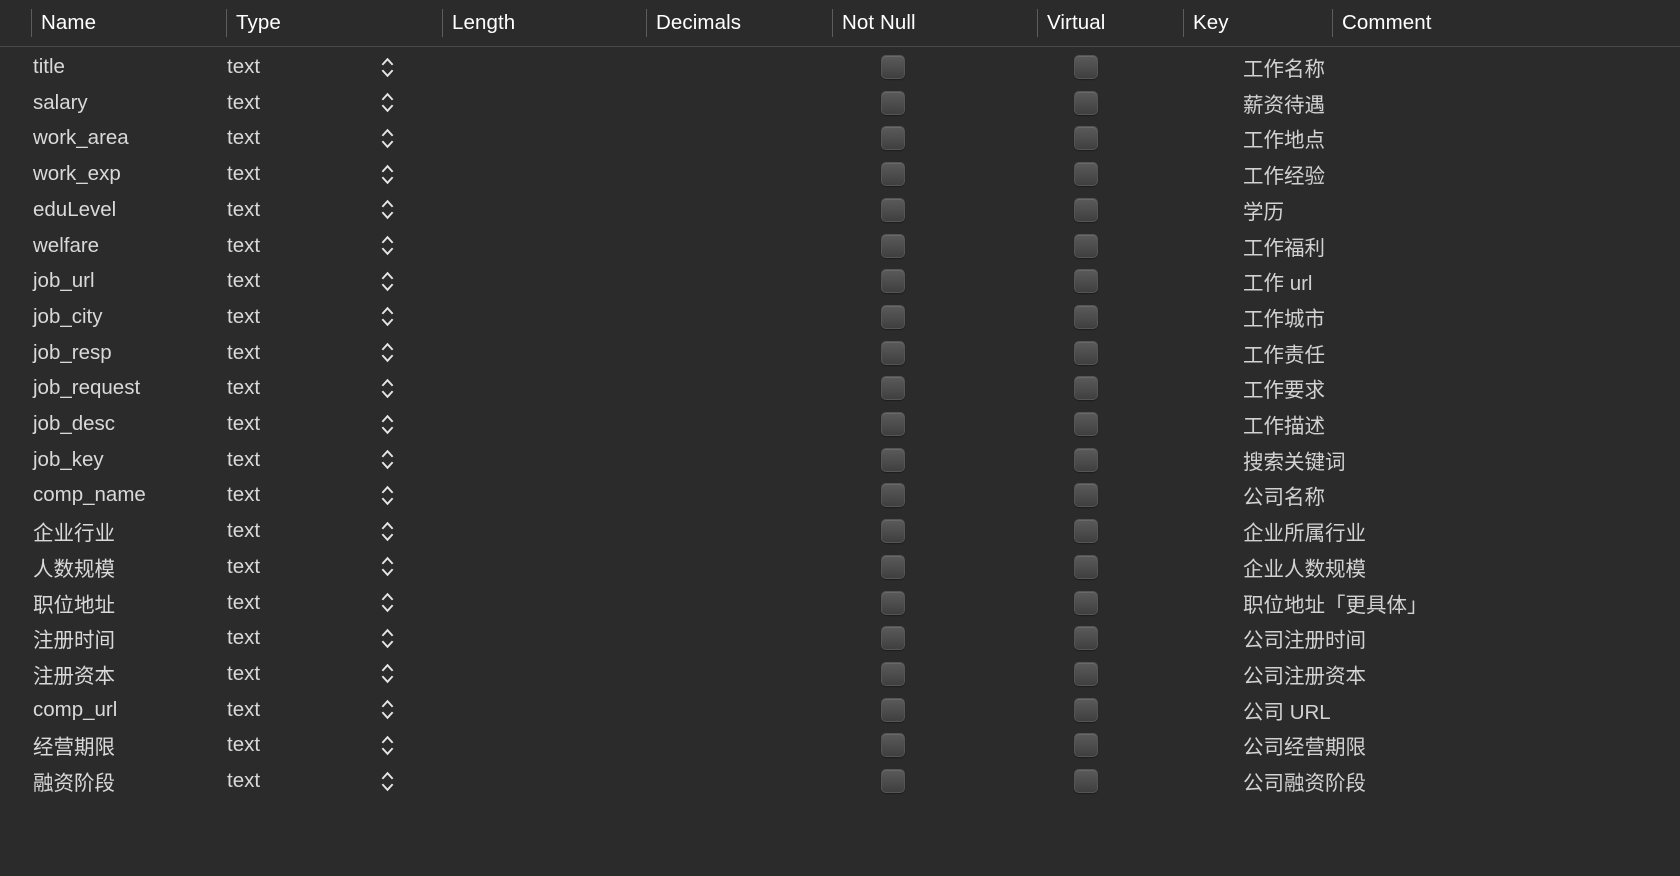 This screenshot has width=1680, height=876. I want to click on column-header-type: Type, so click(253, 23).